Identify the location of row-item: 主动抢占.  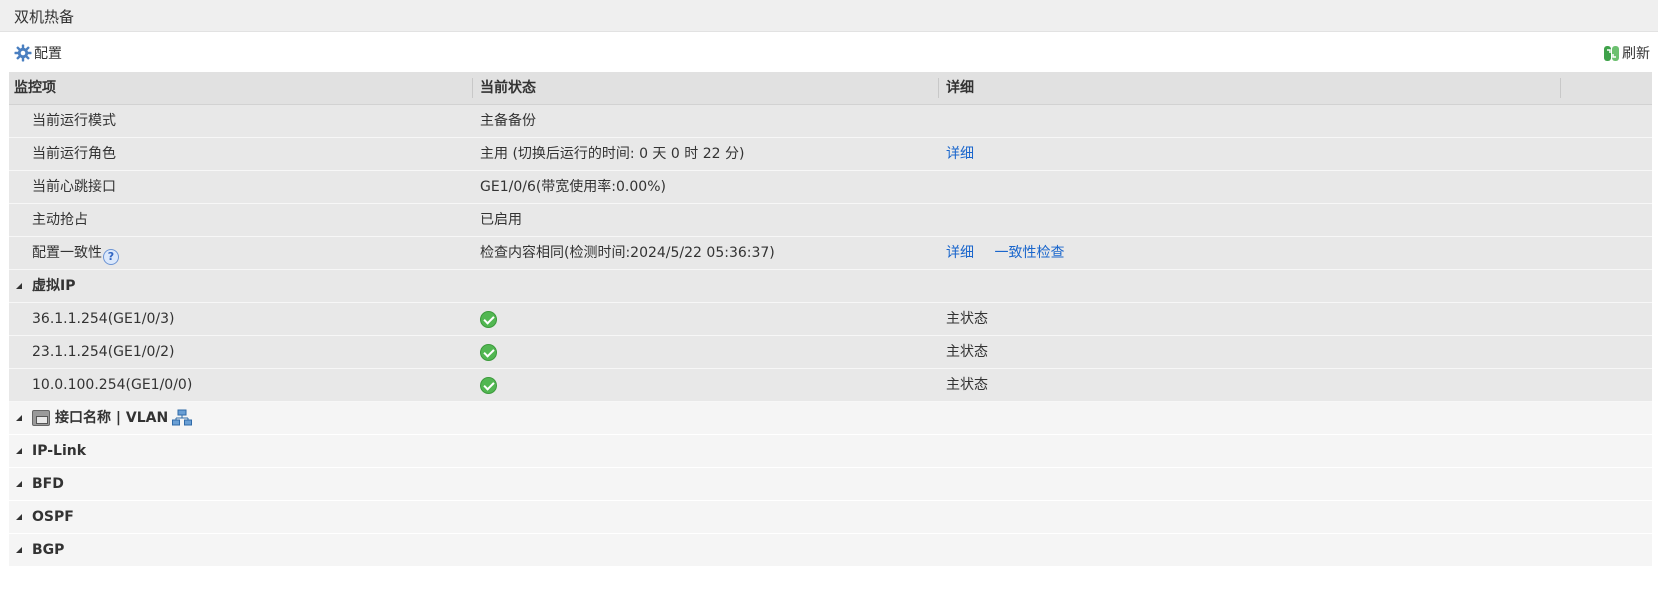
(60, 220).